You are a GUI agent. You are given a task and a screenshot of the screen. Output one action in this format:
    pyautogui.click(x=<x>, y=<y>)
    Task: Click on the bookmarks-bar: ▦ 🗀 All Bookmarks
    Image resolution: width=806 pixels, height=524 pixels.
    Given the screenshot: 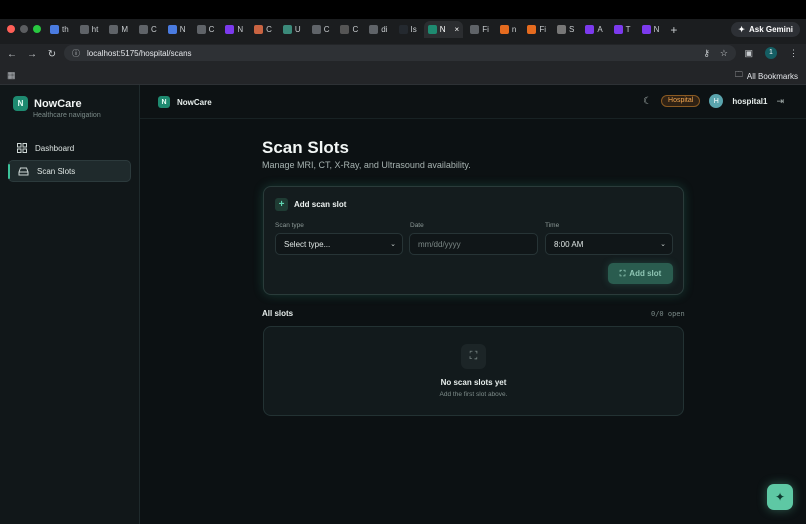 What is the action you would take?
    pyautogui.click(x=403, y=74)
    